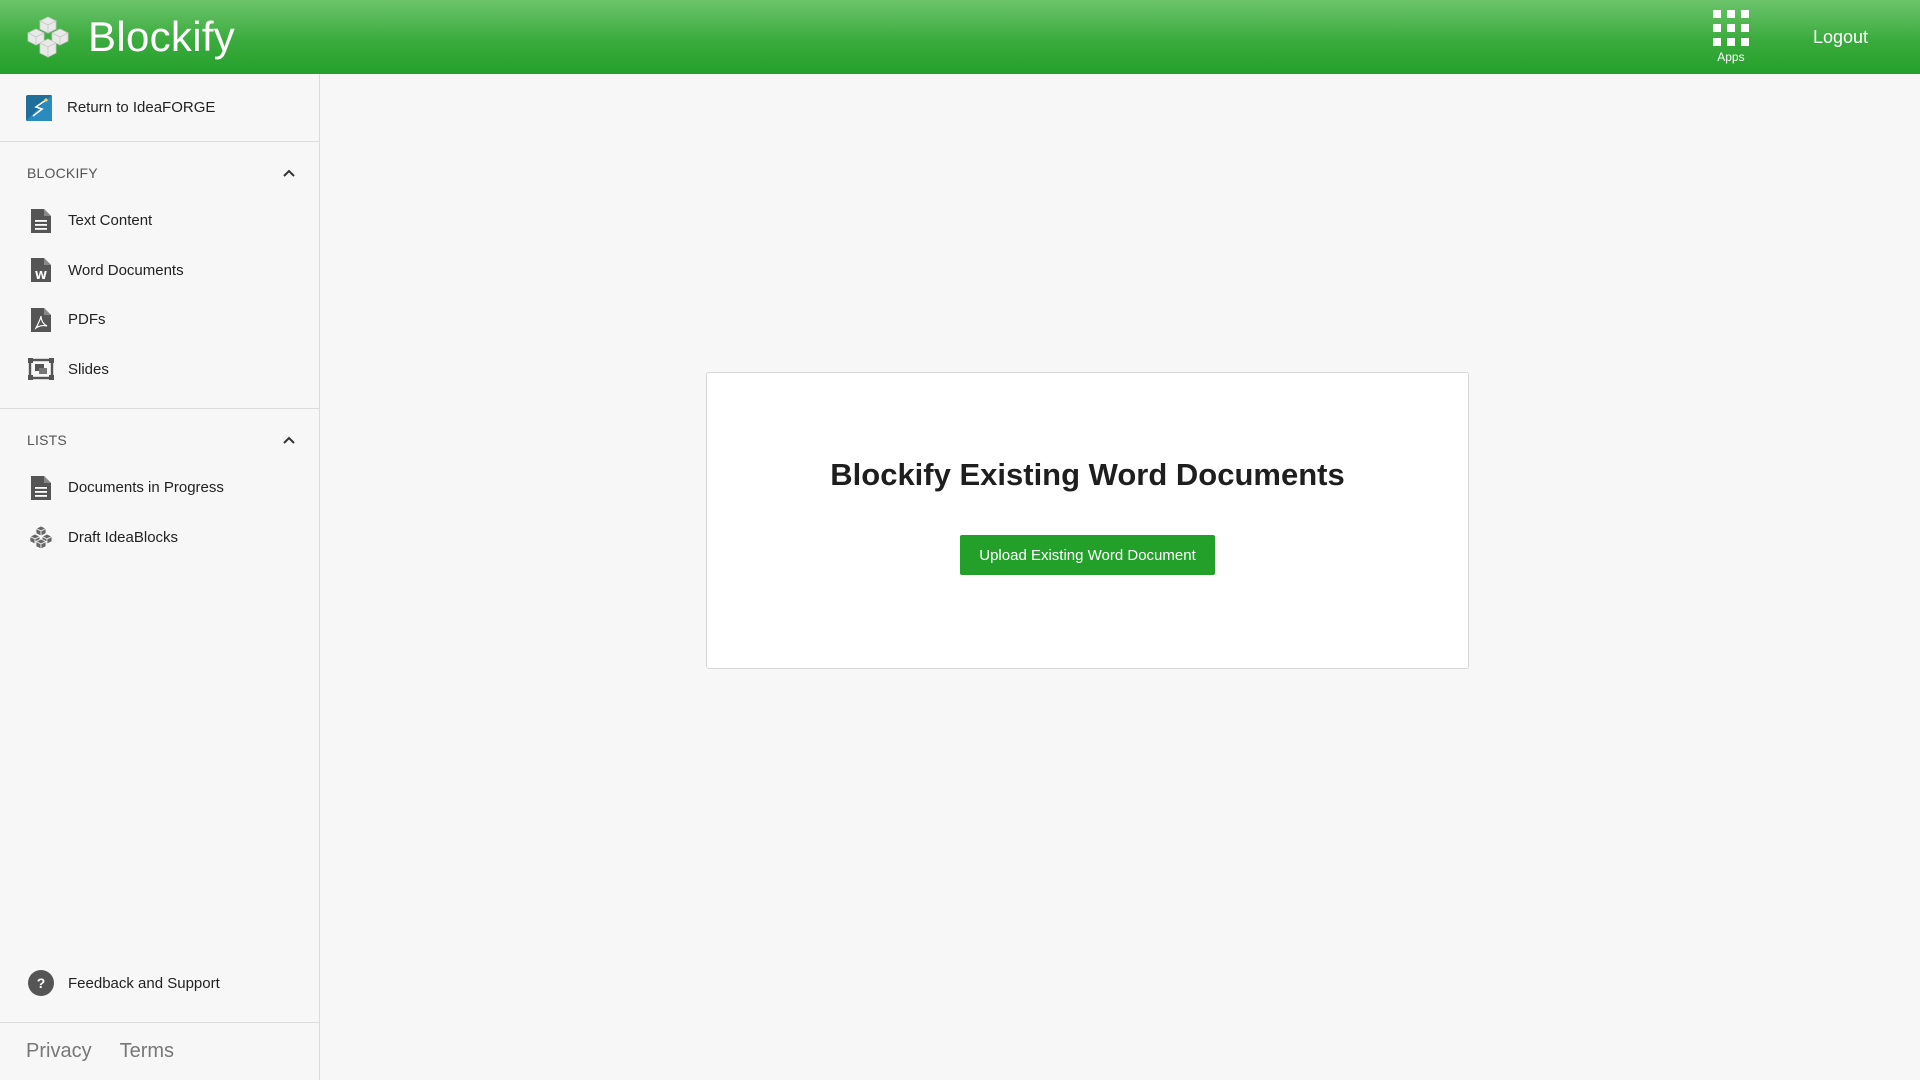 The width and height of the screenshot is (1920, 1080). I want to click on brand: Blockify, so click(129, 37).